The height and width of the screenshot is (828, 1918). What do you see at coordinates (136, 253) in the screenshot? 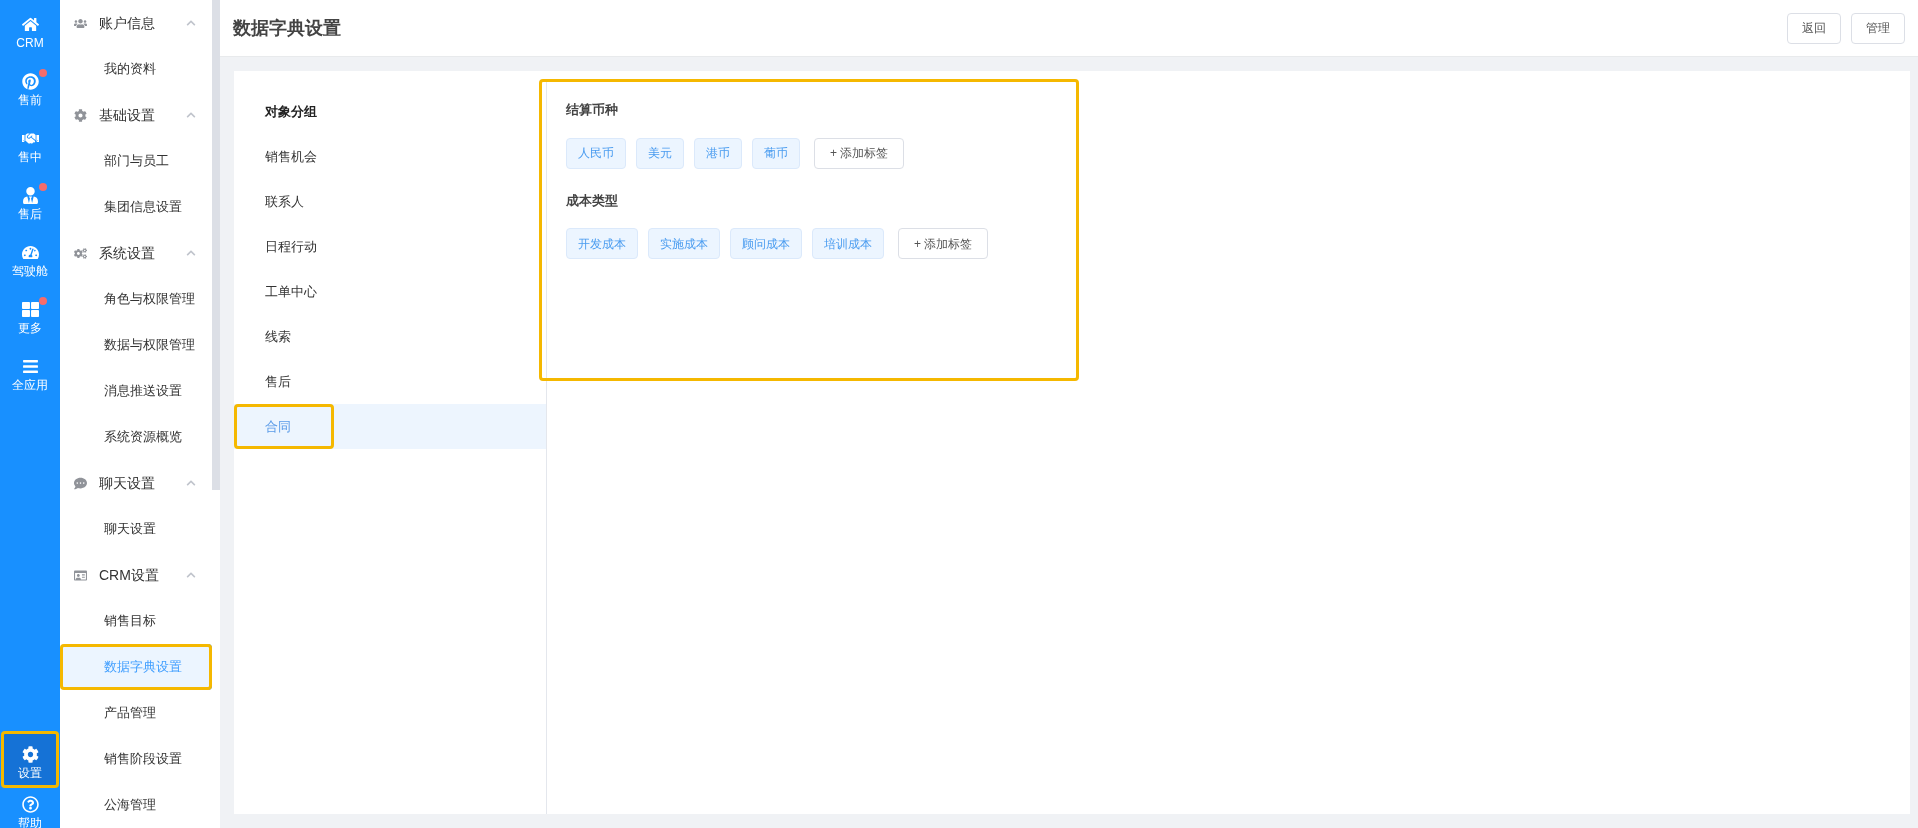
I see `sidebar-group: 系统设置` at bounding box center [136, 253].